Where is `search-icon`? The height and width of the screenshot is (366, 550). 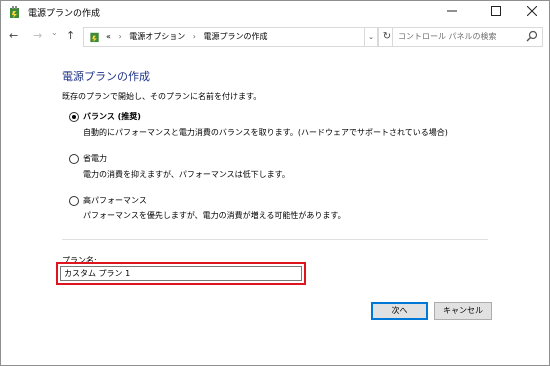 search-icon is located at coordinates (532, 36).